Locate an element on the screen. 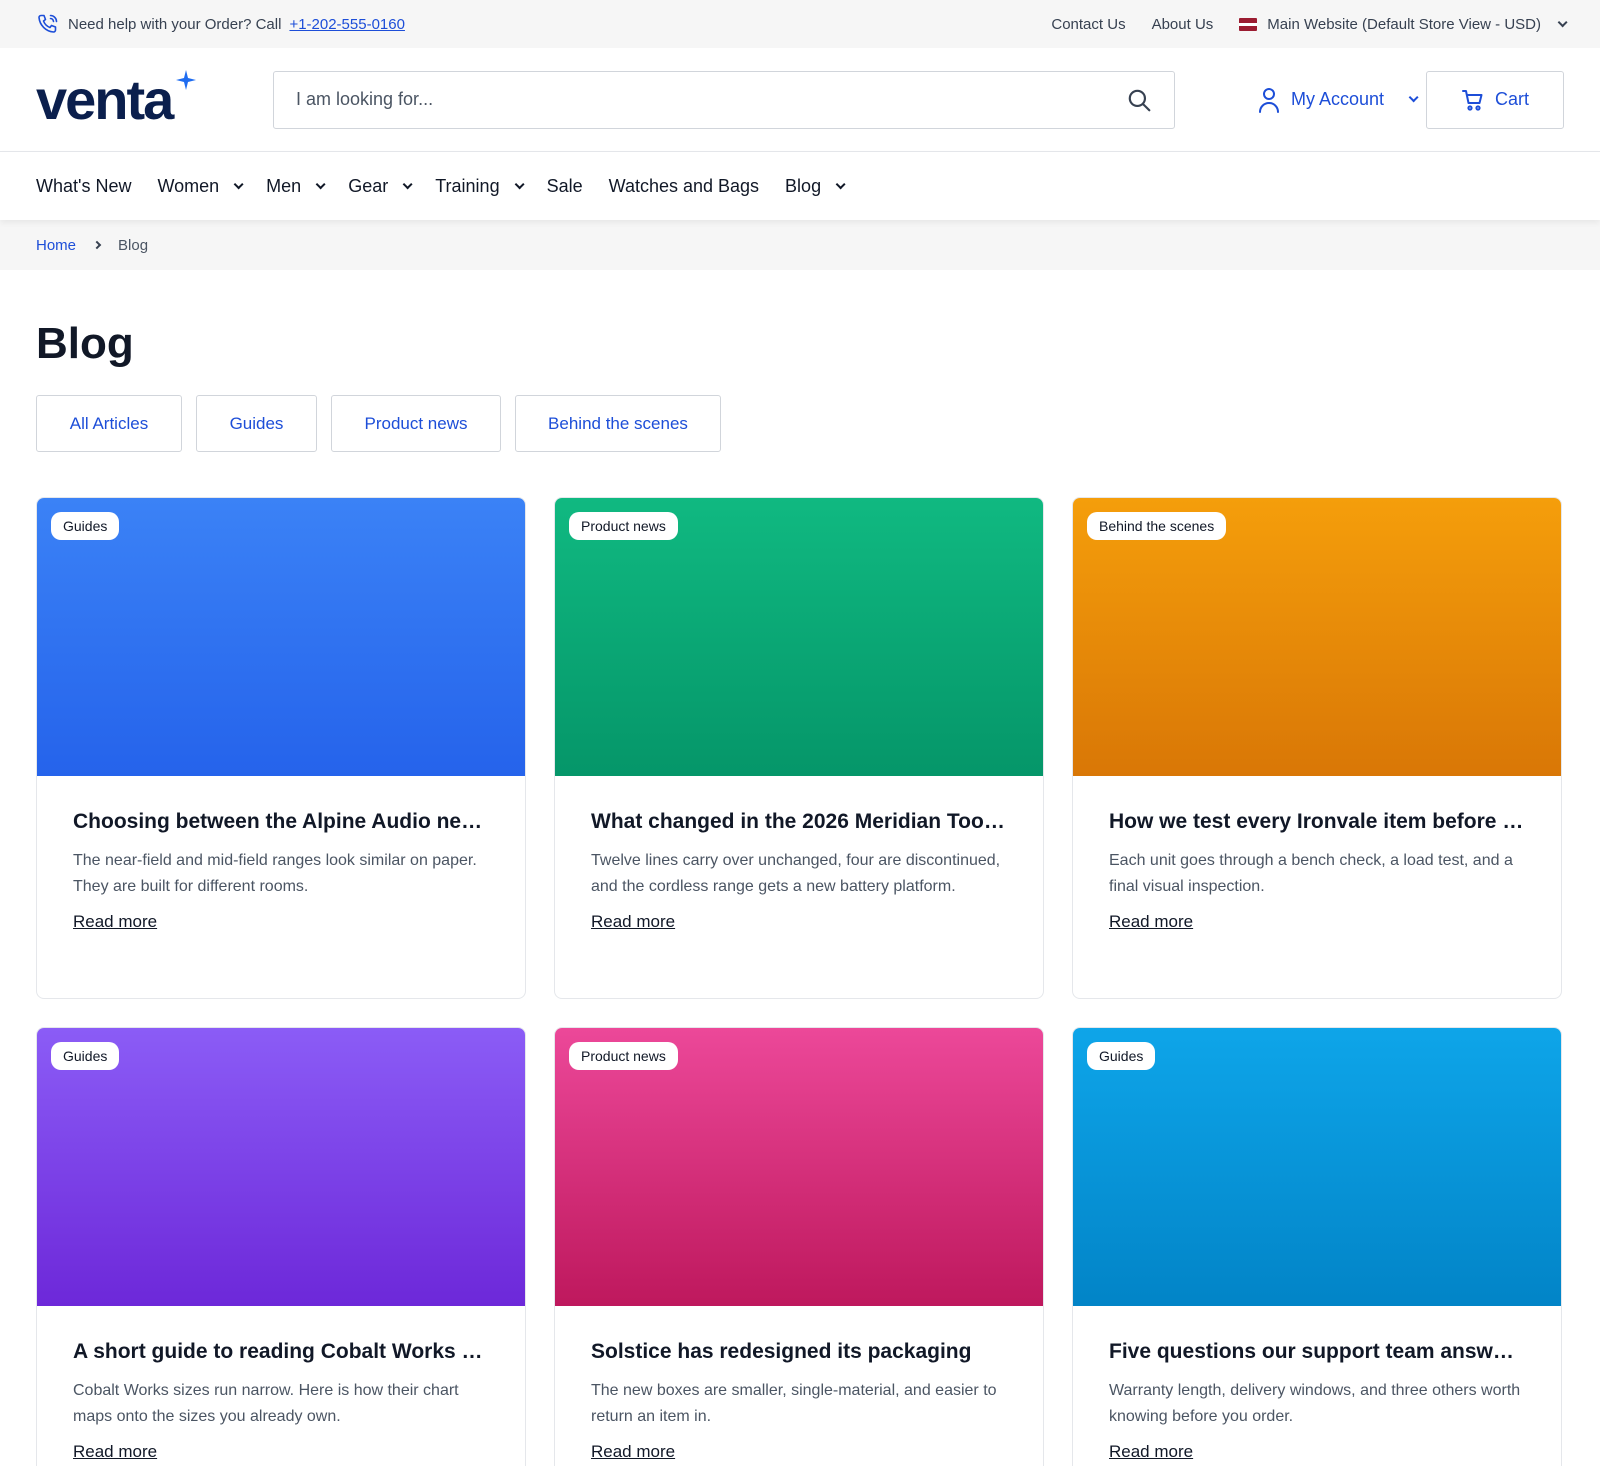 Image resolution: width=1600 pixels, height=1466 pixels. header: venta My Account Cart is located at coordinates (800, 100).